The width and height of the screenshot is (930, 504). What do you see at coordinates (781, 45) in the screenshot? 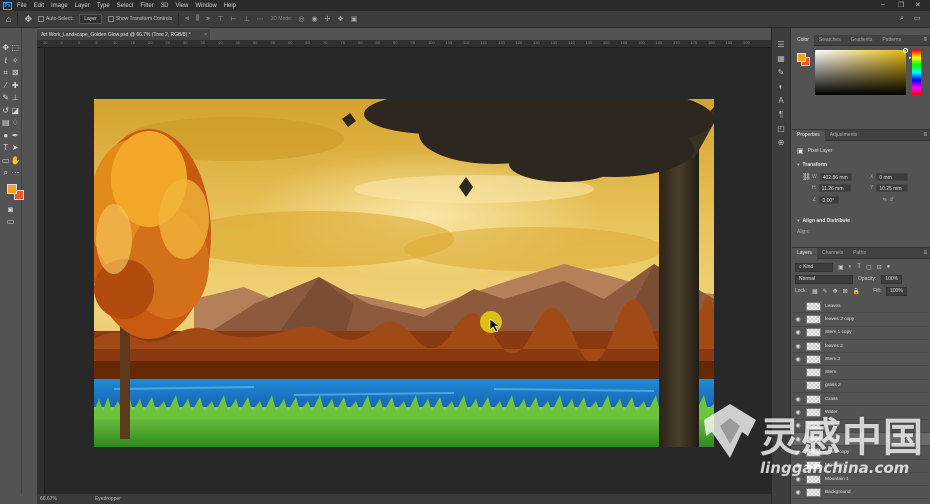
I see `history-panel-icon: ☰` at bounding box center [781, 45].